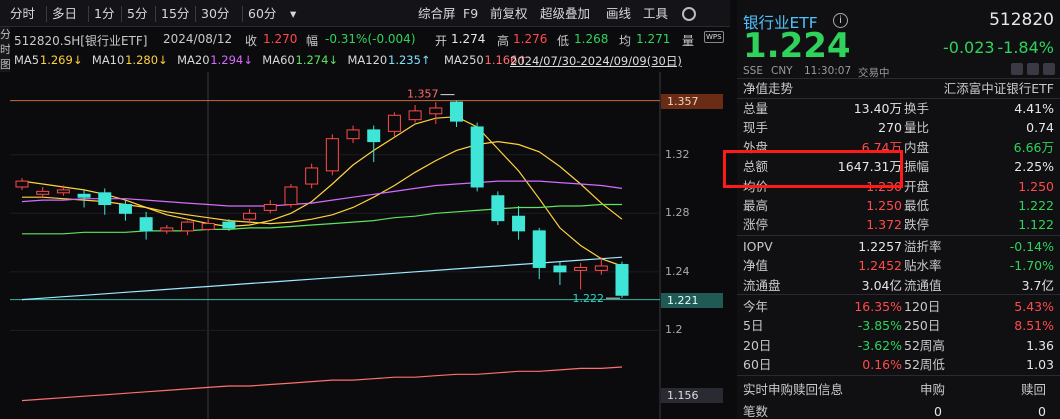 This screenshot has width=1060, height=419. What do you see at coordinates (757, 365) in the screenshot?
I see `stat-label: 60日` at bounding box center [757, 365].